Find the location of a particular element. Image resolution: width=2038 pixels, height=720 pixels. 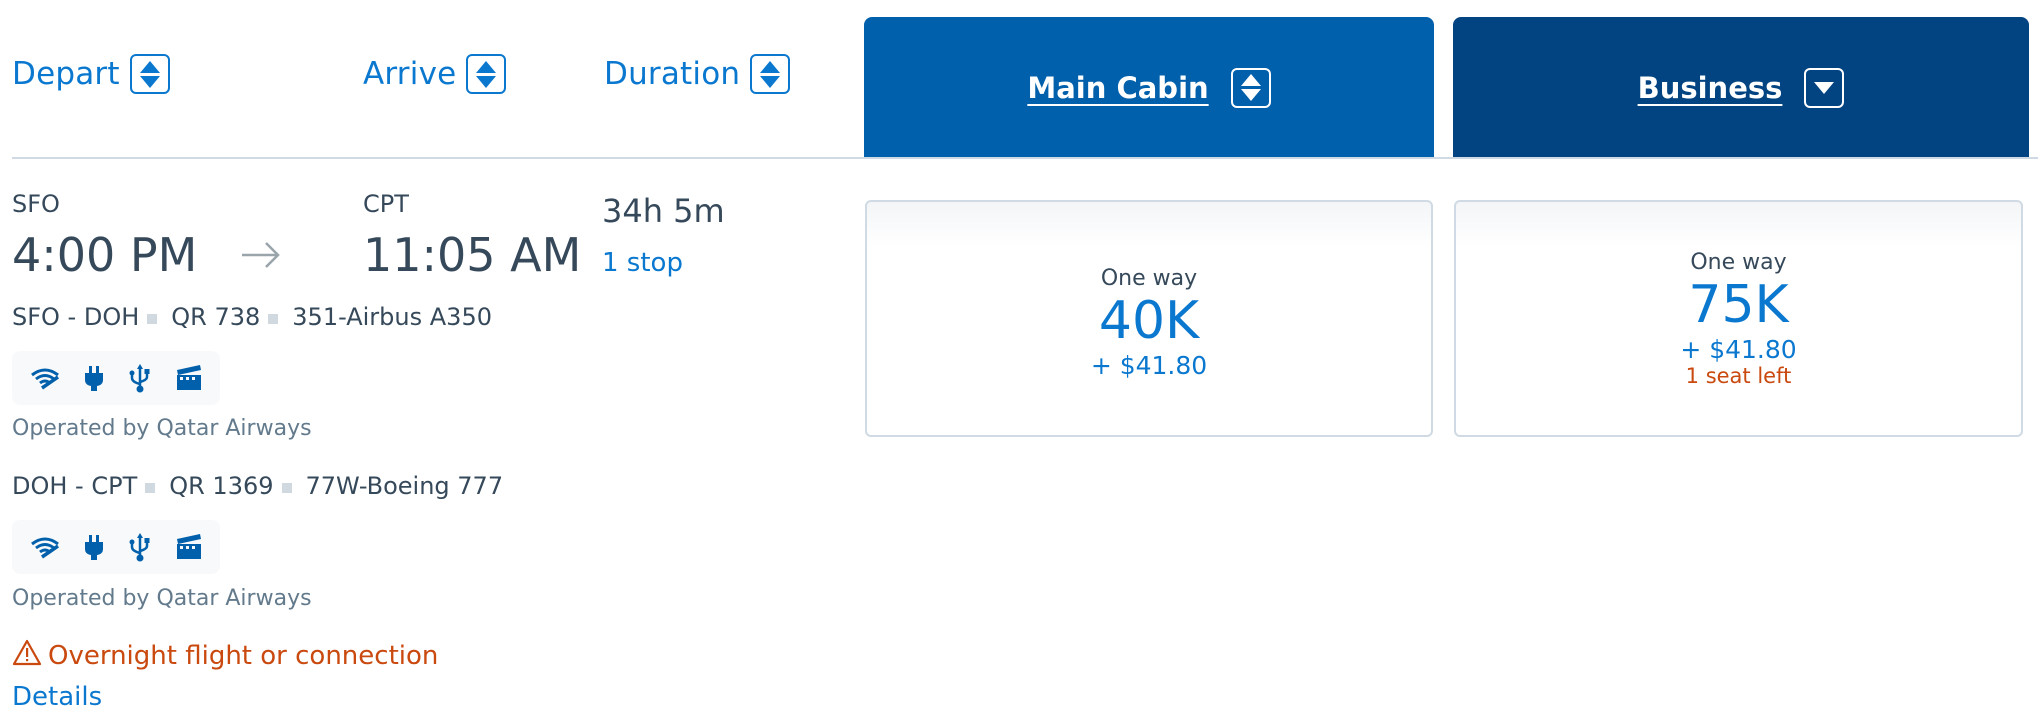

fare-card-business: One way 75K + $41.80 1 seat left is located at coordinates (1738, 318).